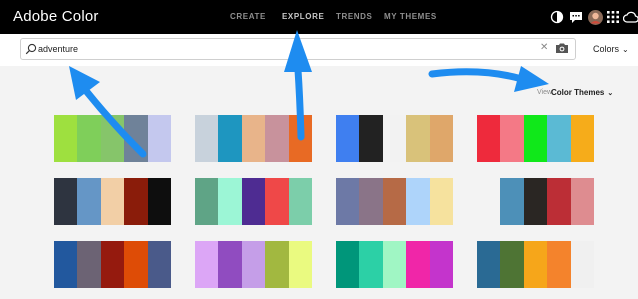 The height and width of the screenshot is (299, 638). I want to click on theme-toggle-icon, so click(557, 17).